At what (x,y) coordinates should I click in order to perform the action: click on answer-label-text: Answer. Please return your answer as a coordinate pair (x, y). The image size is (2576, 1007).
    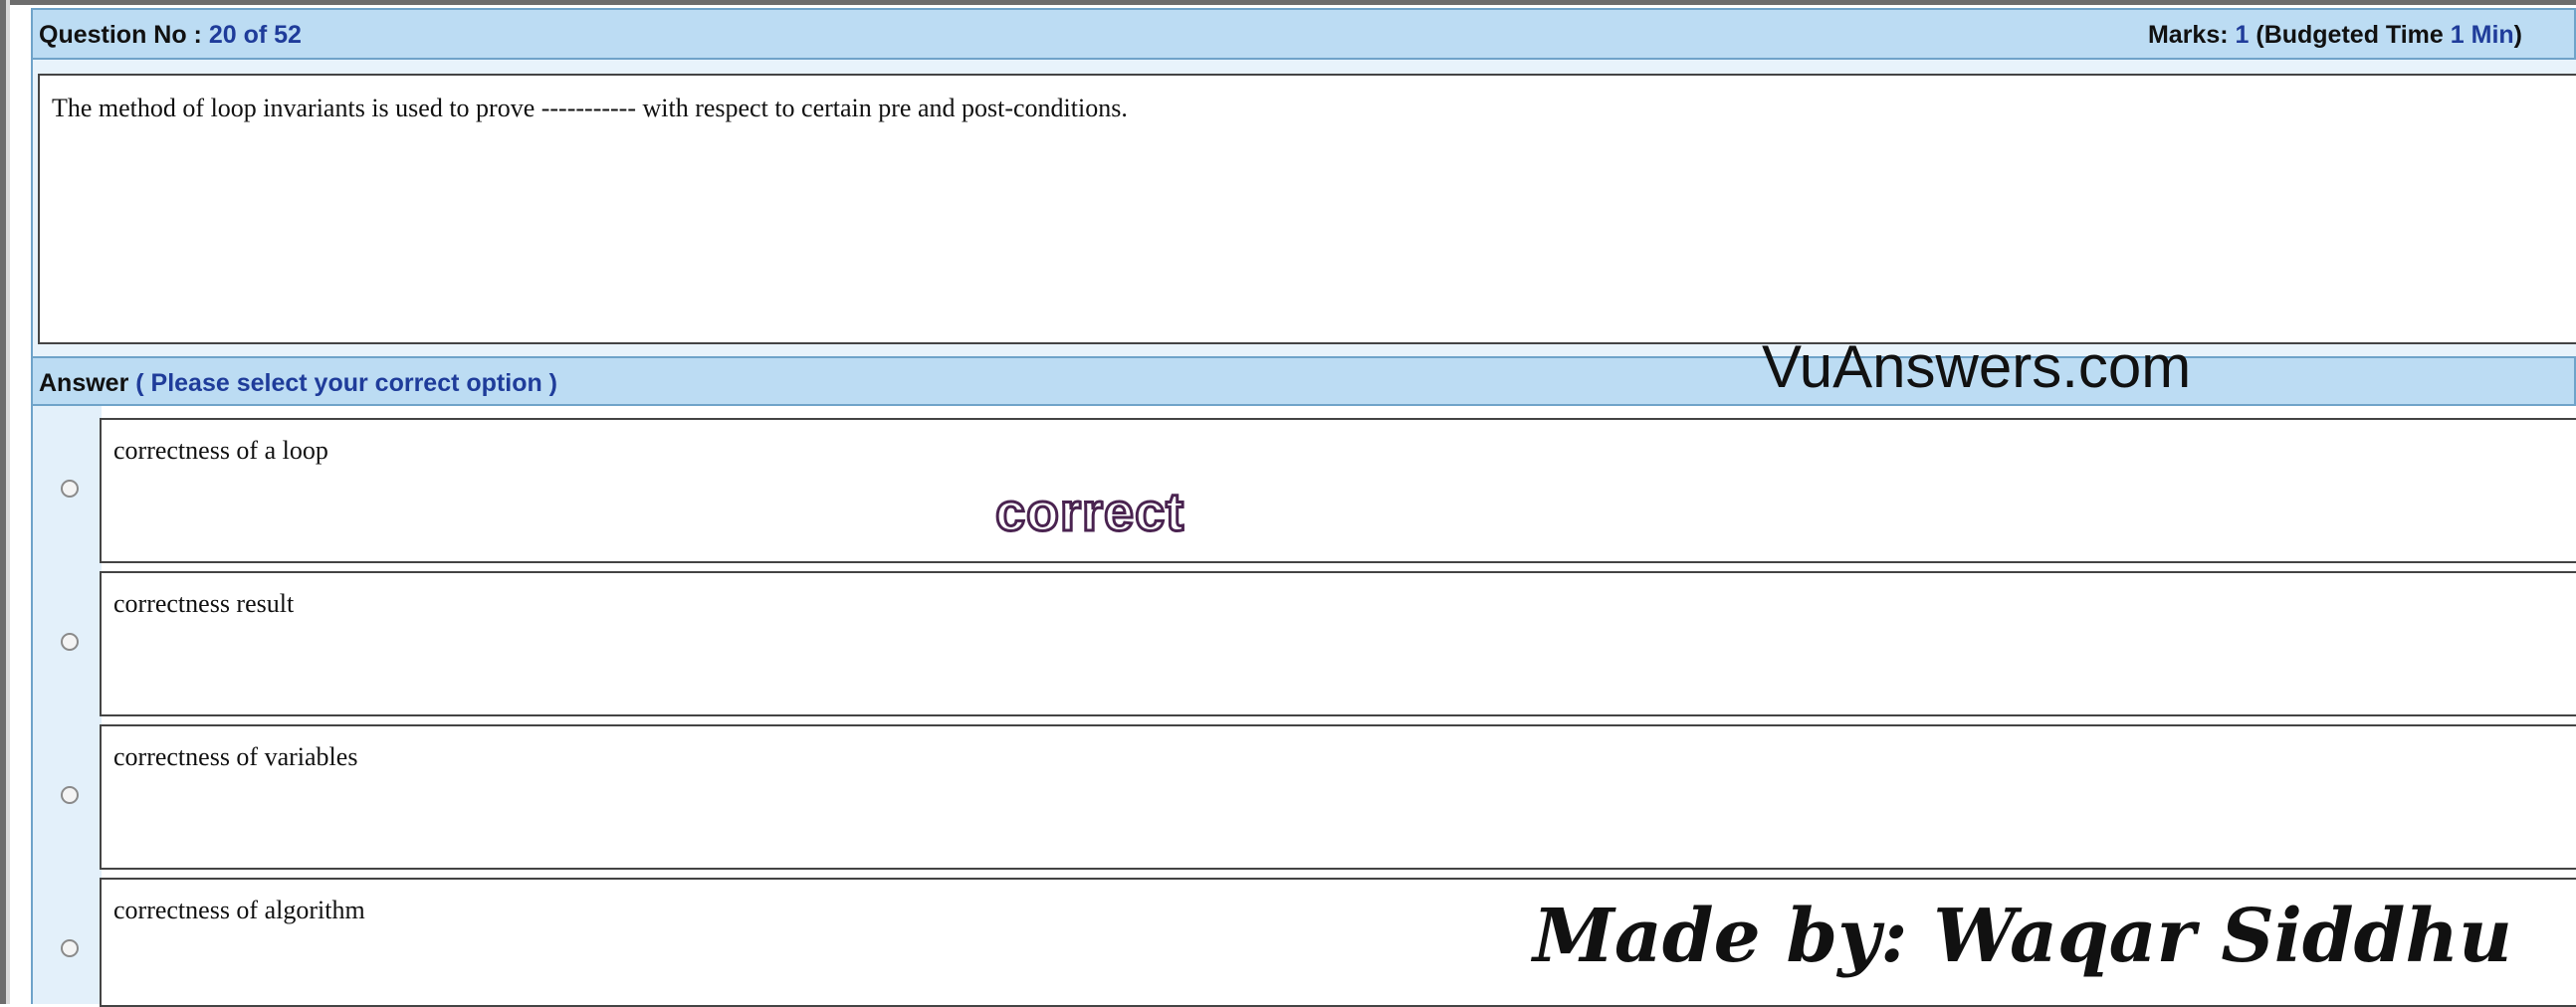
    Looking at the image, I should click on (87, 383).